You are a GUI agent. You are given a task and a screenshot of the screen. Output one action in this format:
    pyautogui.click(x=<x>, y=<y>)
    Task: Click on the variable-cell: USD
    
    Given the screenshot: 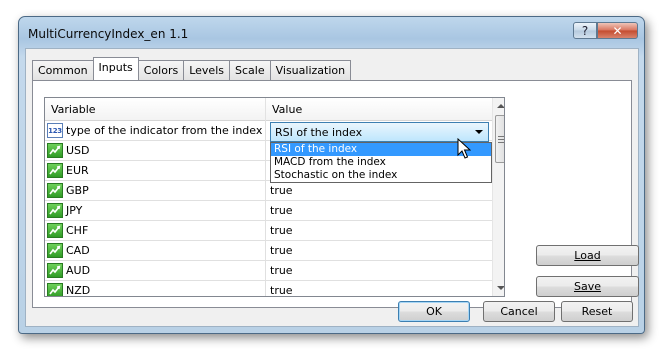 What is the action you would take?
    pyautogui.click(x=155, y=150)
    